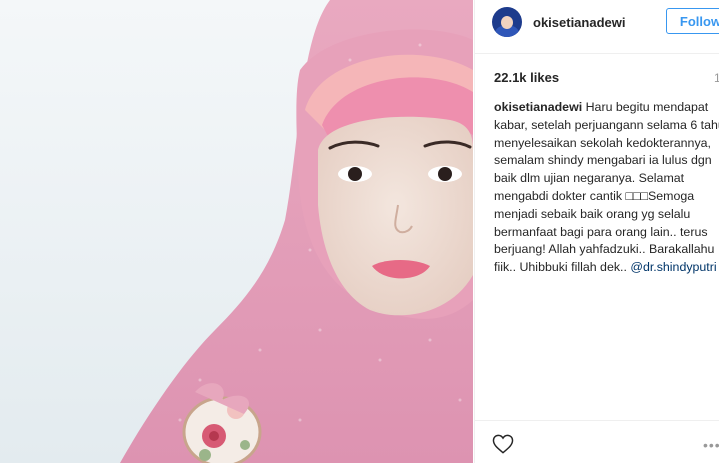 Image resolution: width=719 pixels, height=464 pixels. What do you see at coordinates (711, 445) in the screenshot?
I see `more-options-icon: •••` at bounding box center [711, 445].